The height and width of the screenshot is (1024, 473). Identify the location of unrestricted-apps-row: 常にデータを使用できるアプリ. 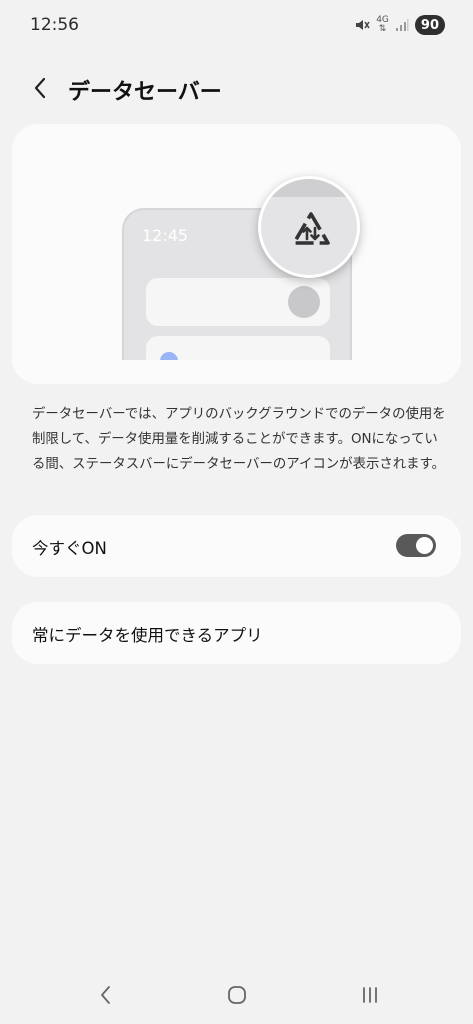
(236, 633).